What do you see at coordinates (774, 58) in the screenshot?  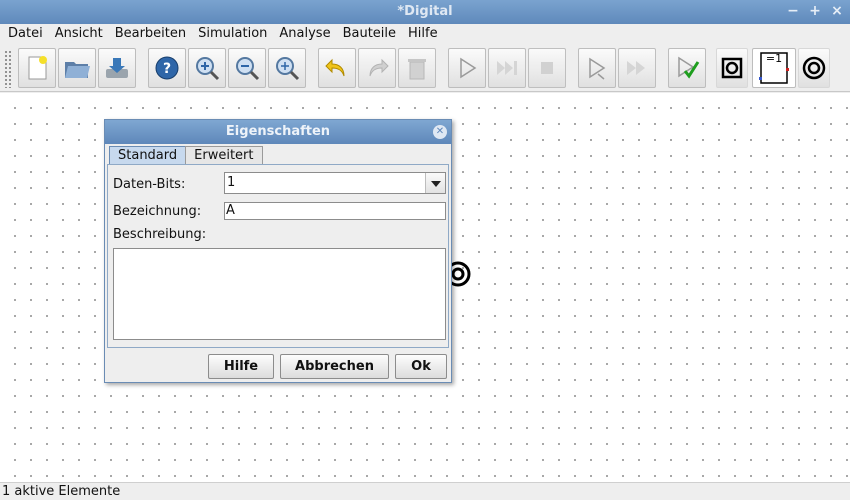 I see `gate-label: =1` at bounding box center [774, 58].